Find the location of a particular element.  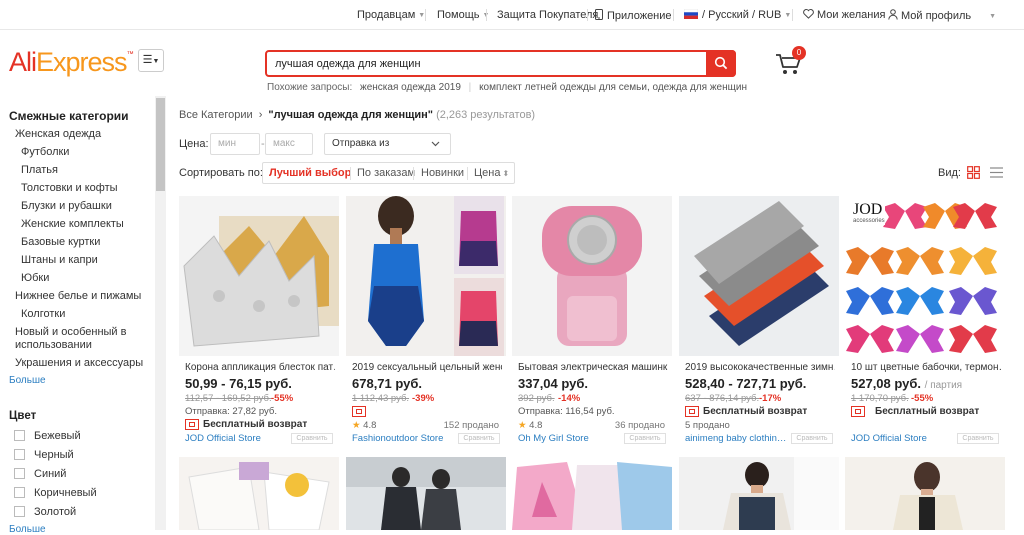

sidebar-subcategory: Штаны и капри is located at coordinates (59, 260).